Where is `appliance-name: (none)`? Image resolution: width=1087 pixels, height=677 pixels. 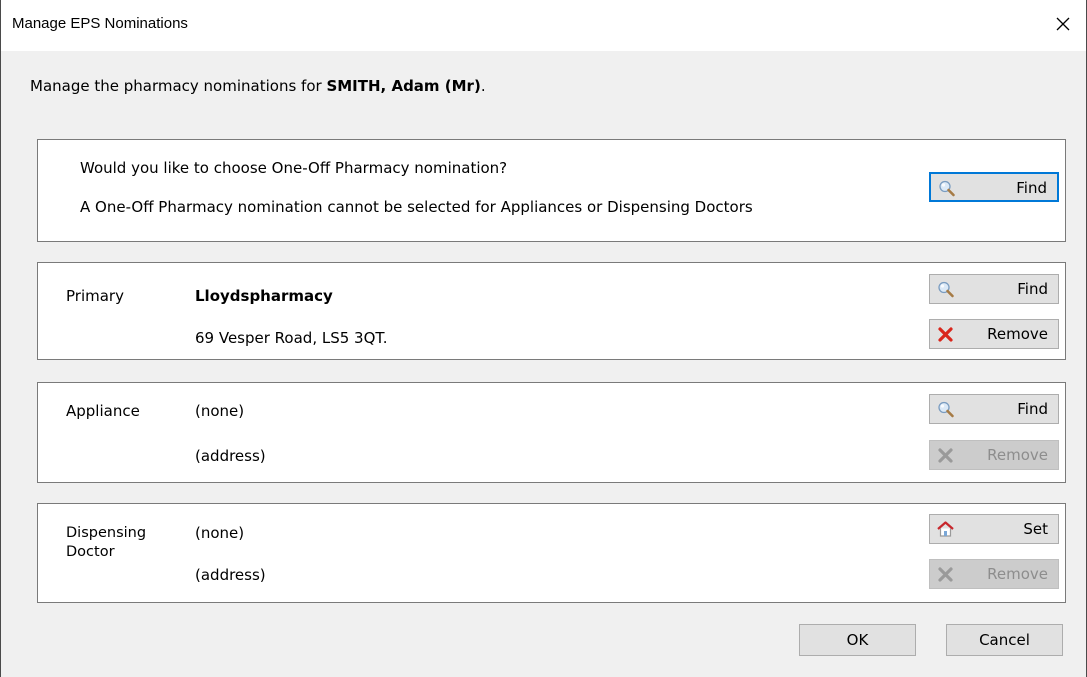
appliance-name: (none) is located at coordinates (220, 411).